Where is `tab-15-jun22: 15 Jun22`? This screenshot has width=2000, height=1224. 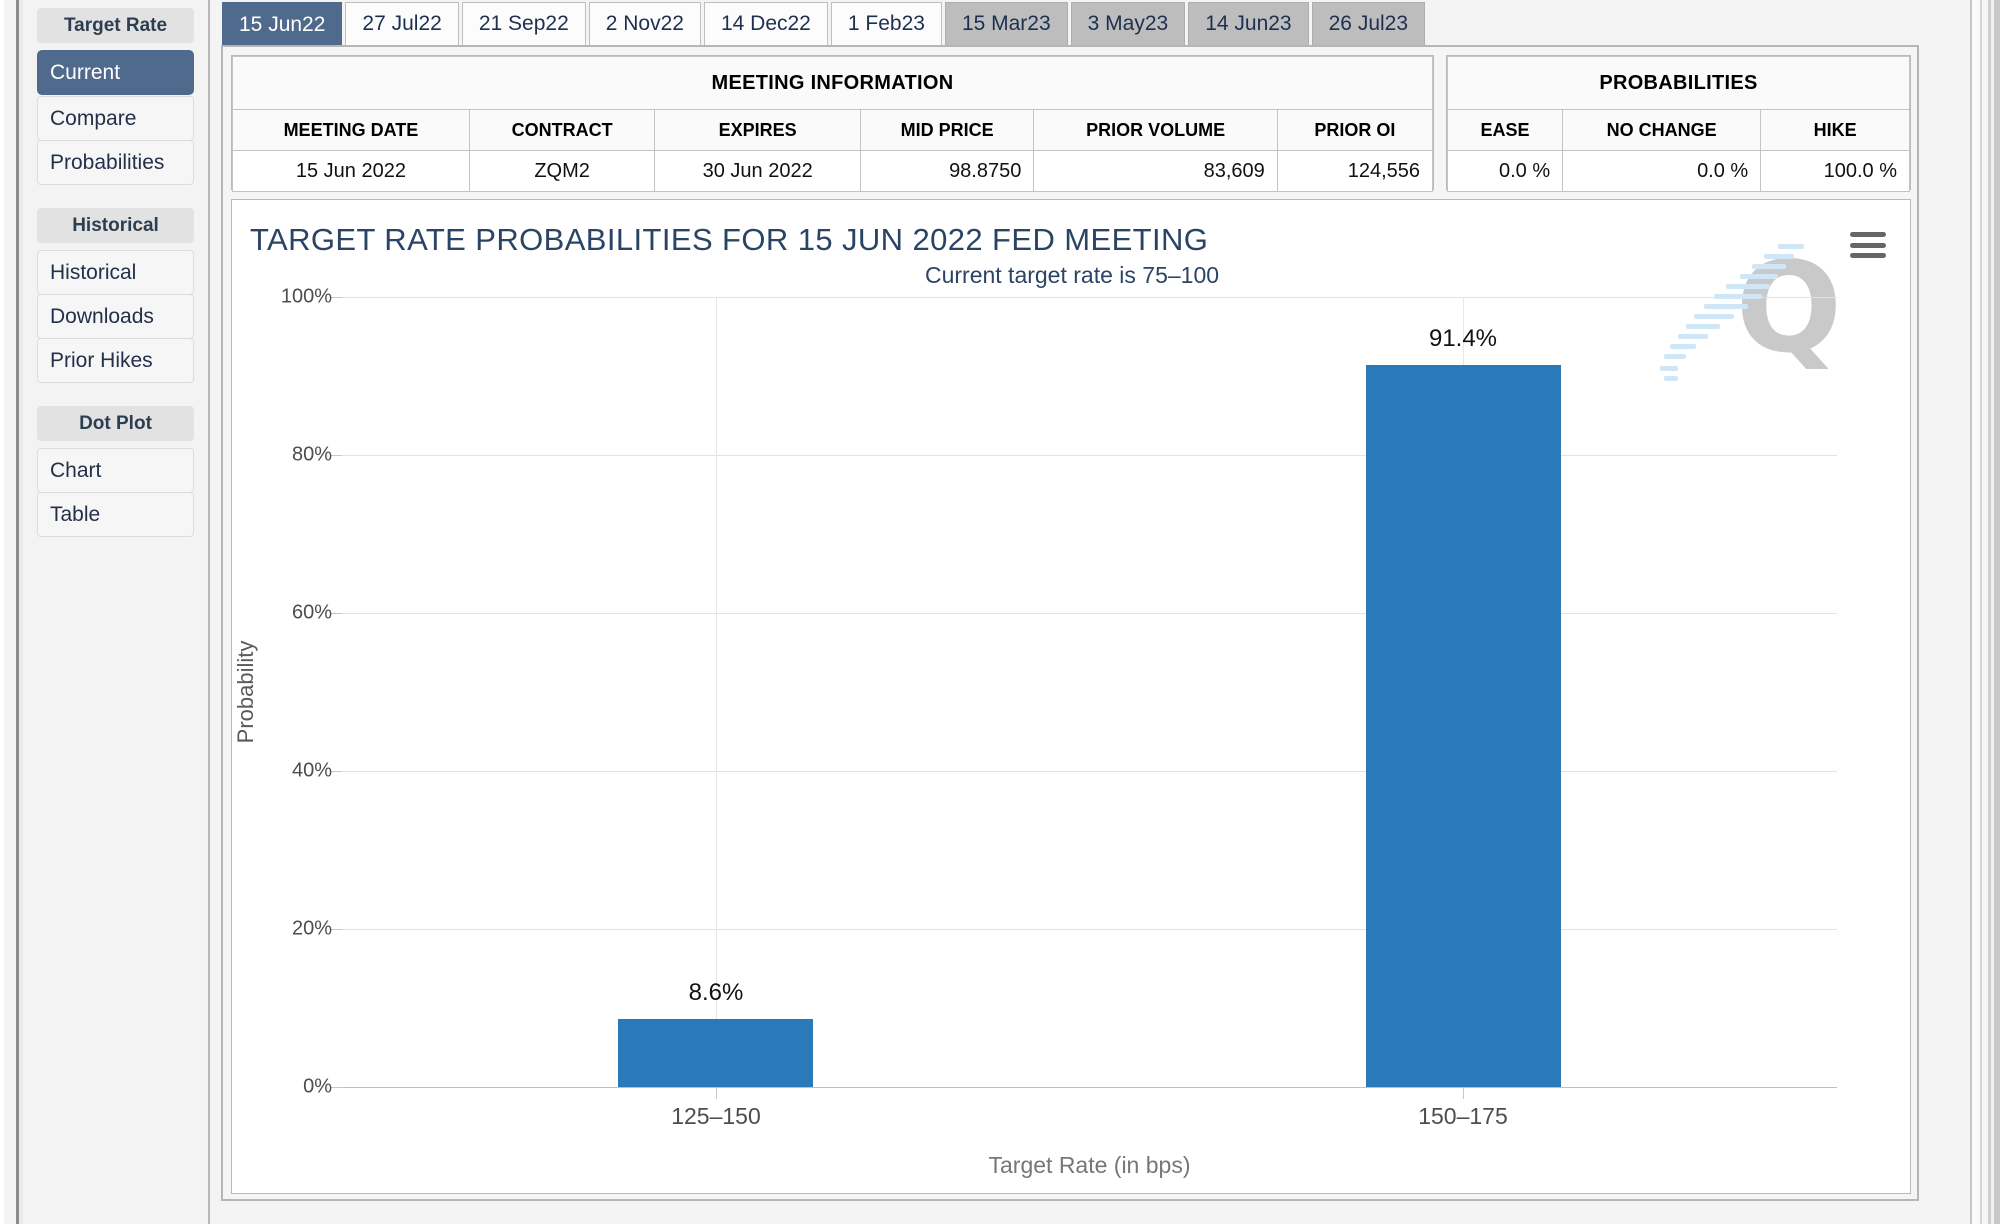 tab-15-jun22: 15 Jun22 is located at coordinates (282, 24).